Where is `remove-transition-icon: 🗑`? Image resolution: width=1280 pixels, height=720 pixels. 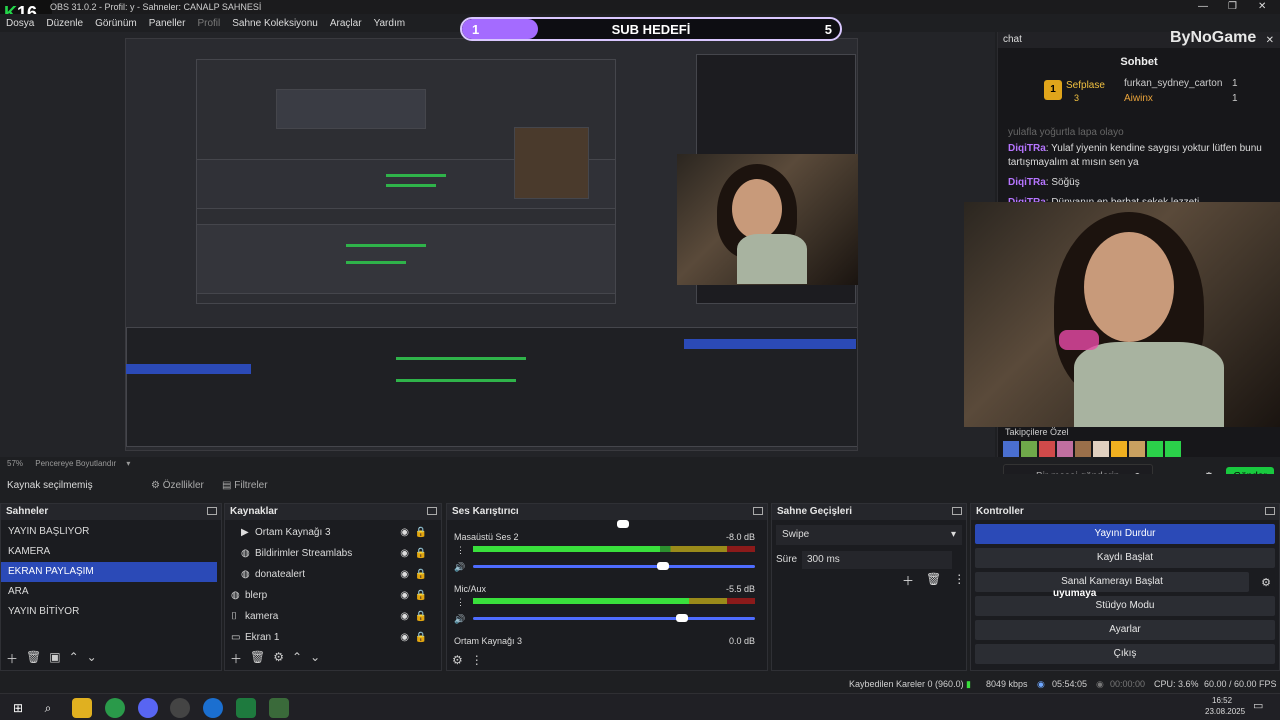
remove-transition-icon: 🗑 is located at coordinates (933, 580).